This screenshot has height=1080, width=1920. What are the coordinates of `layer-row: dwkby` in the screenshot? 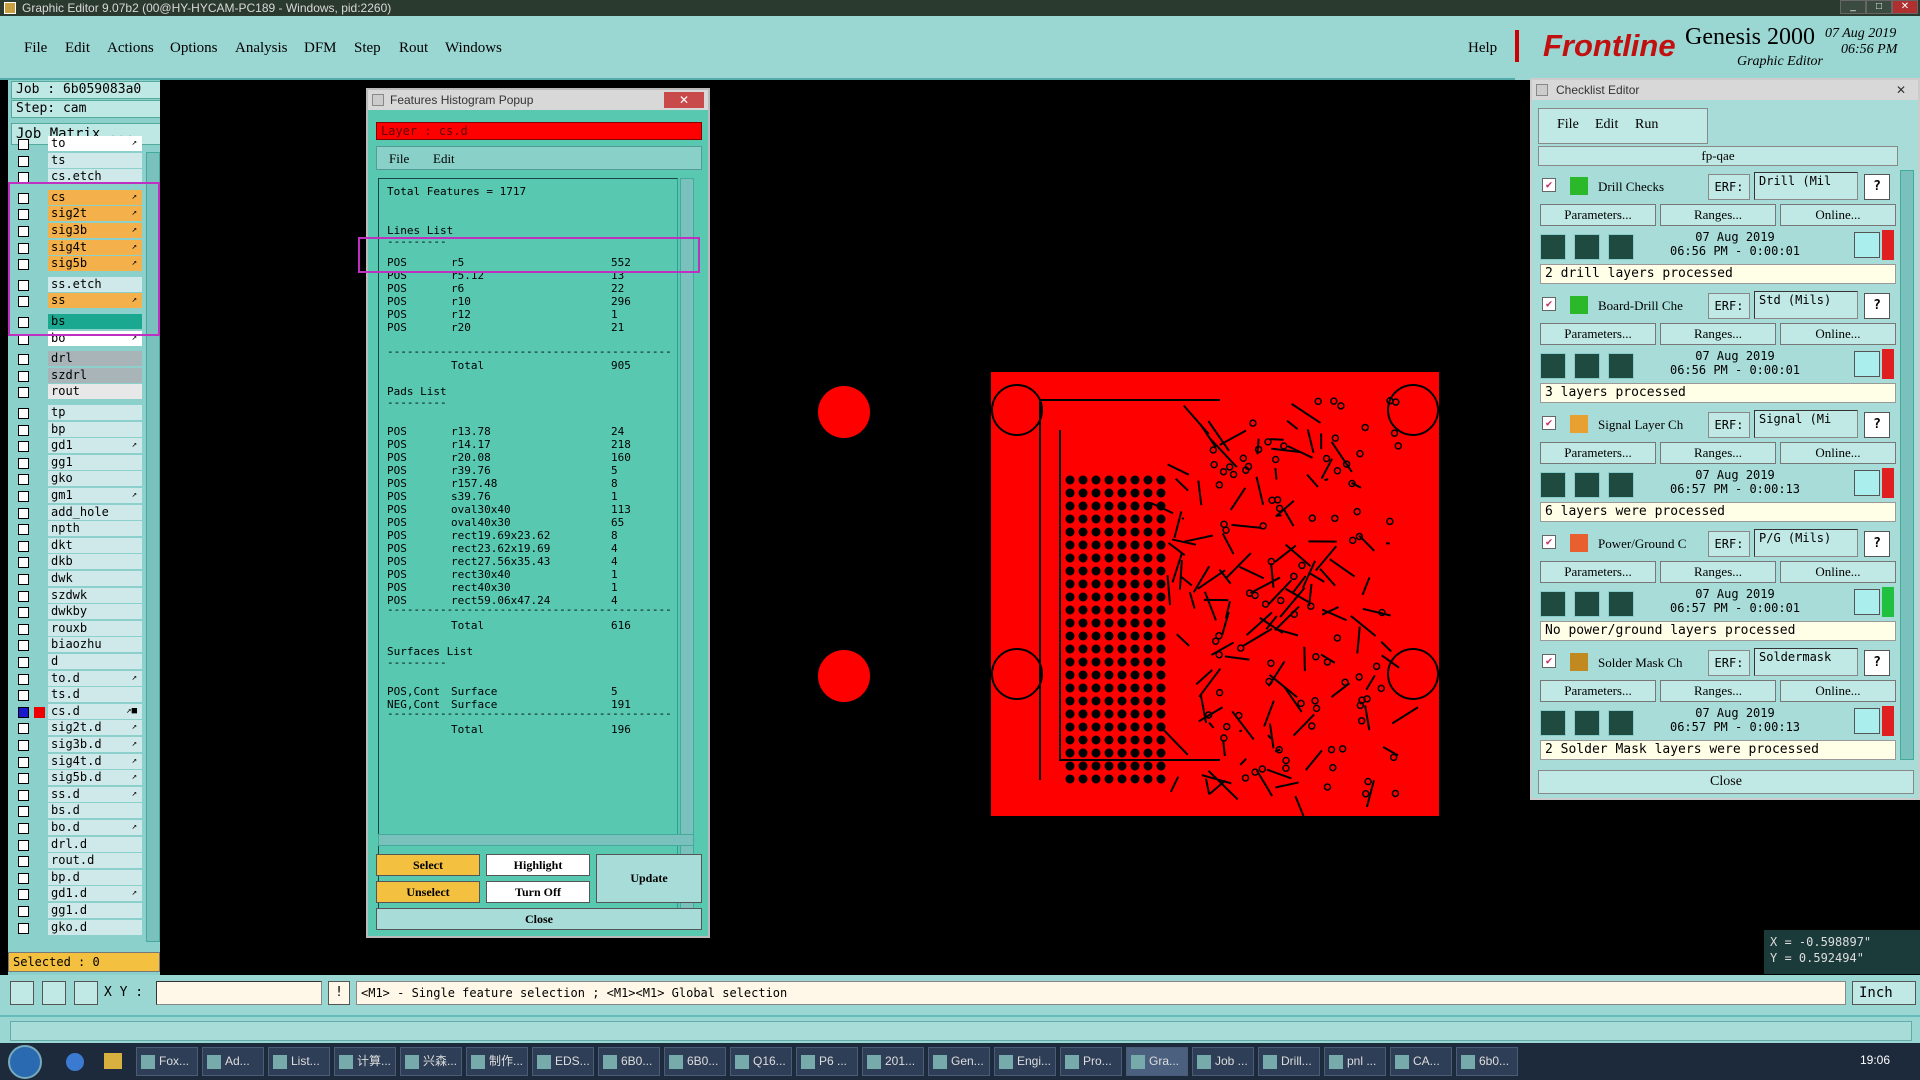 It's located at (77, 612).